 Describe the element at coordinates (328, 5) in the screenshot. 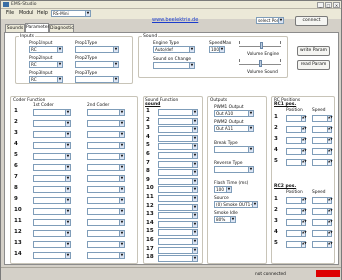

I see `maximize-button: □` at that location.